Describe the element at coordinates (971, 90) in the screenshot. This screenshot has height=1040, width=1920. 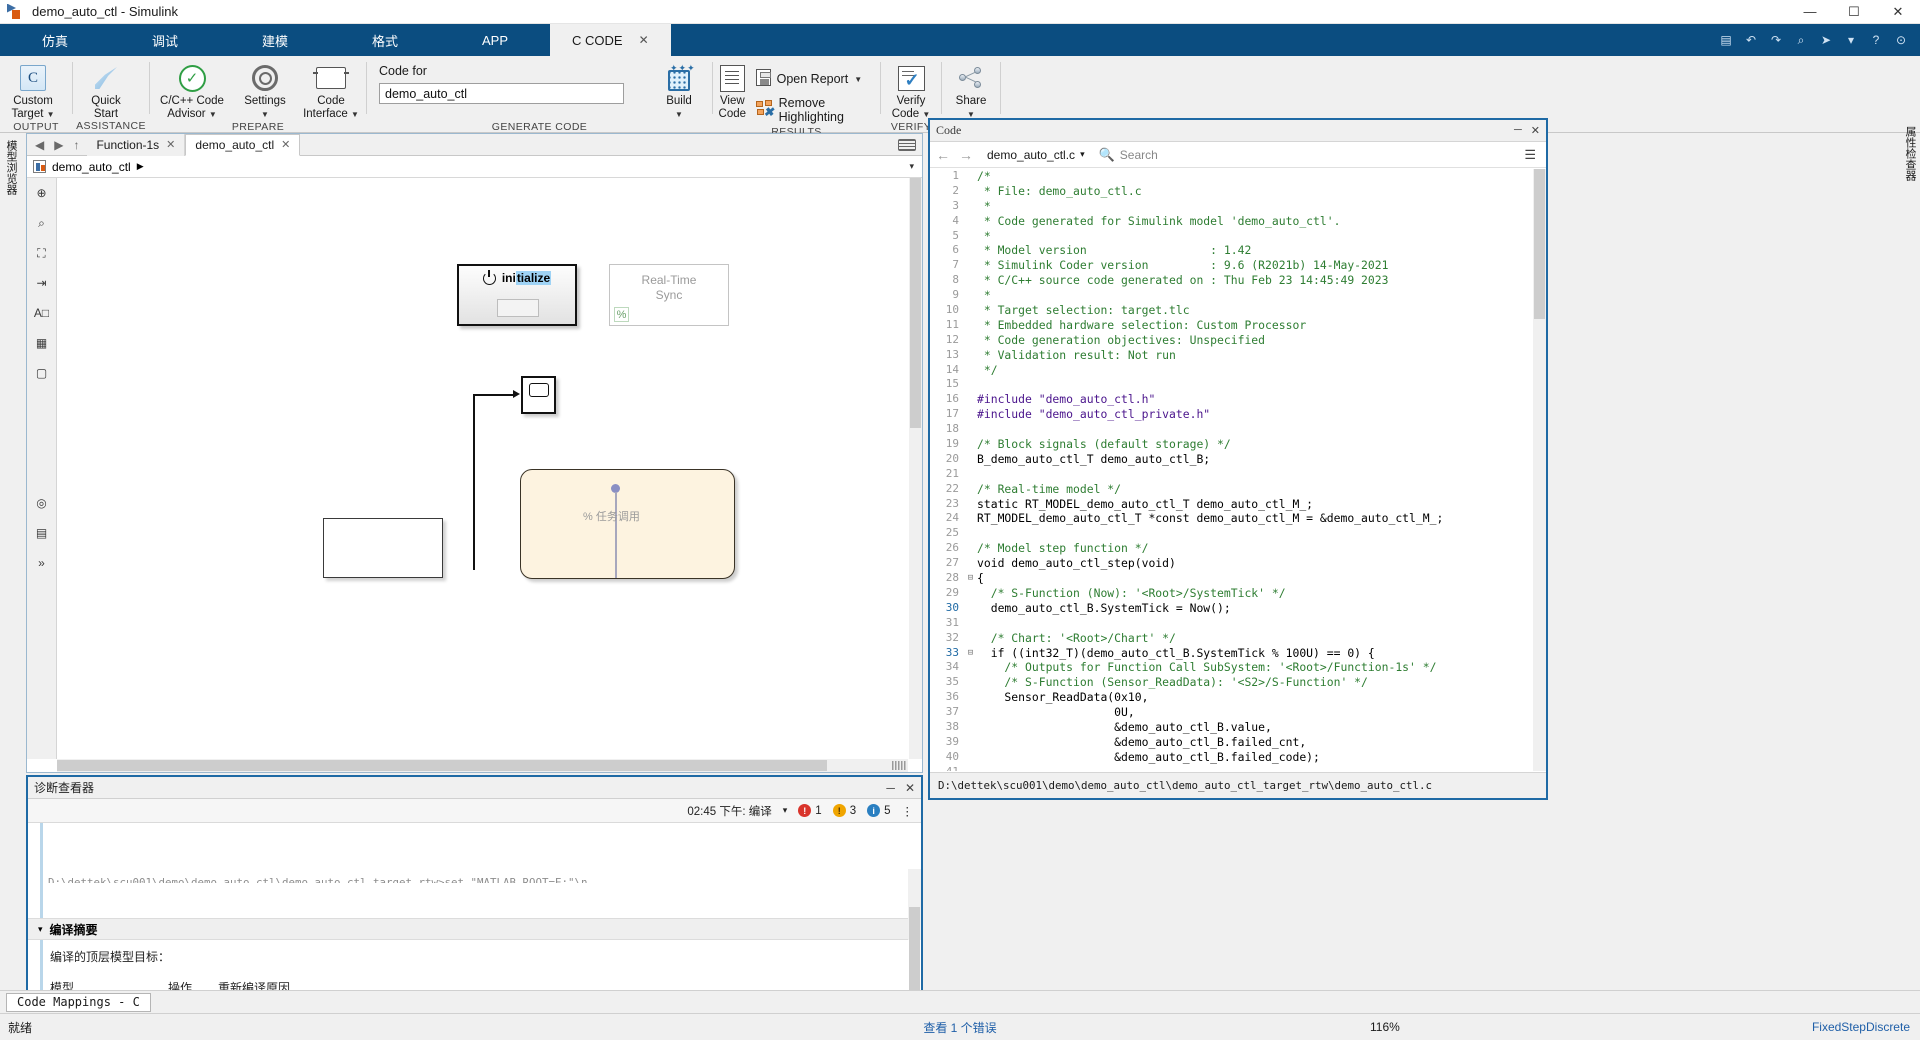
I see `share-button: Share ▼` at that location.